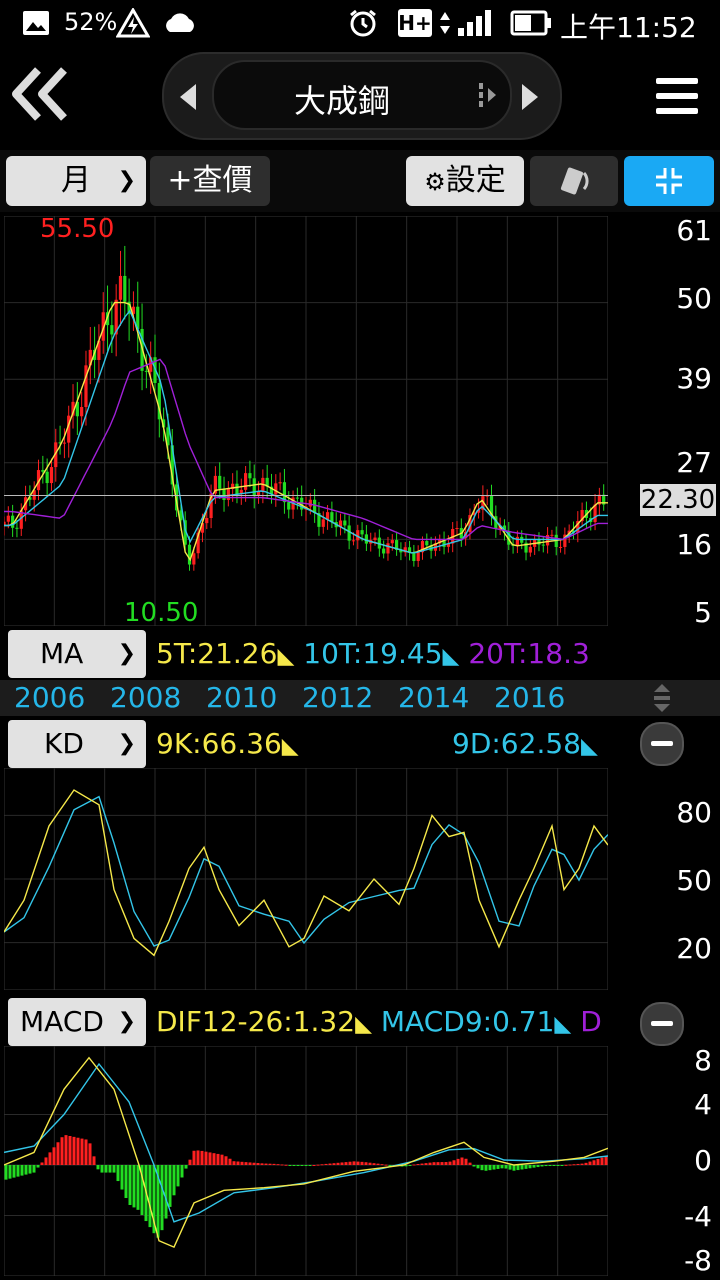 Image resolution: width=720 pixels, height=1280 pixels. I want to click on kd-indicator-button: KD ❯, so click(77, 744).